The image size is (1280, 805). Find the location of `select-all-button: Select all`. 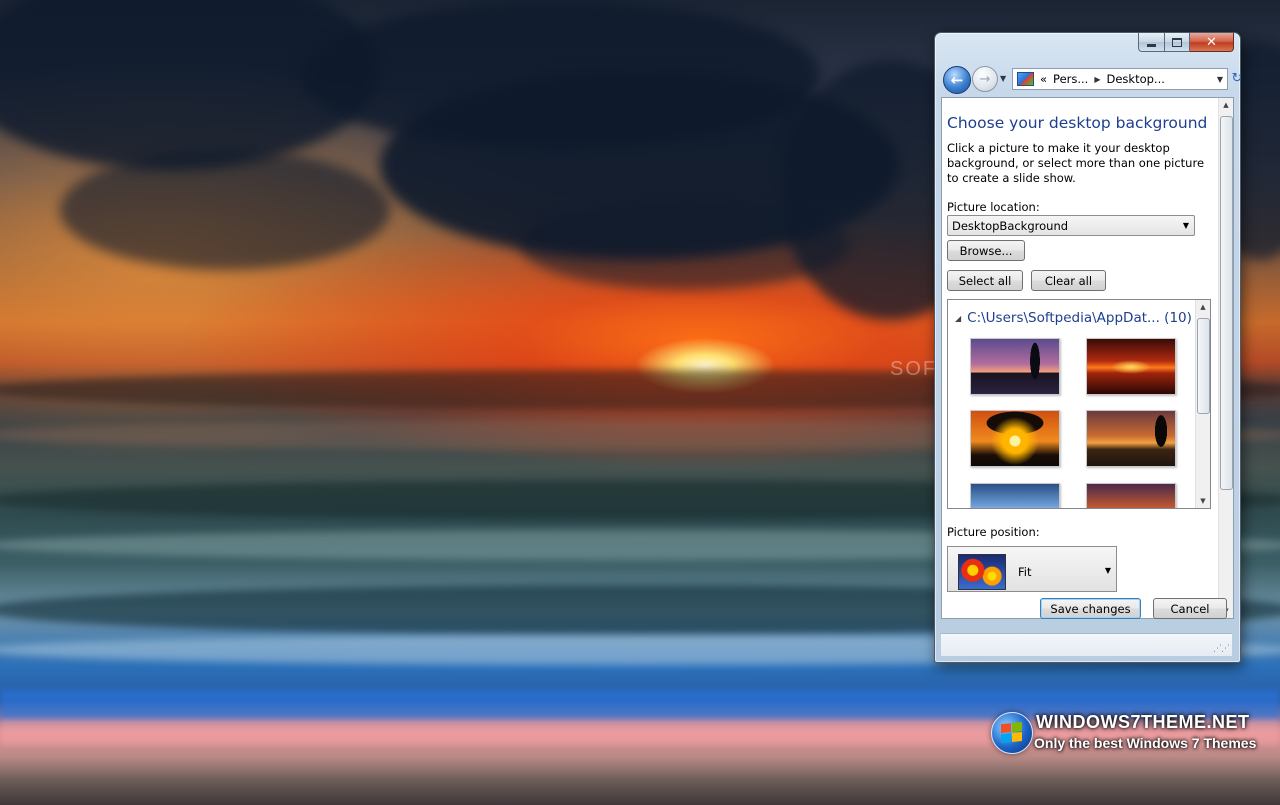

select-all-button: Select all is located at coordinates (985, 280).